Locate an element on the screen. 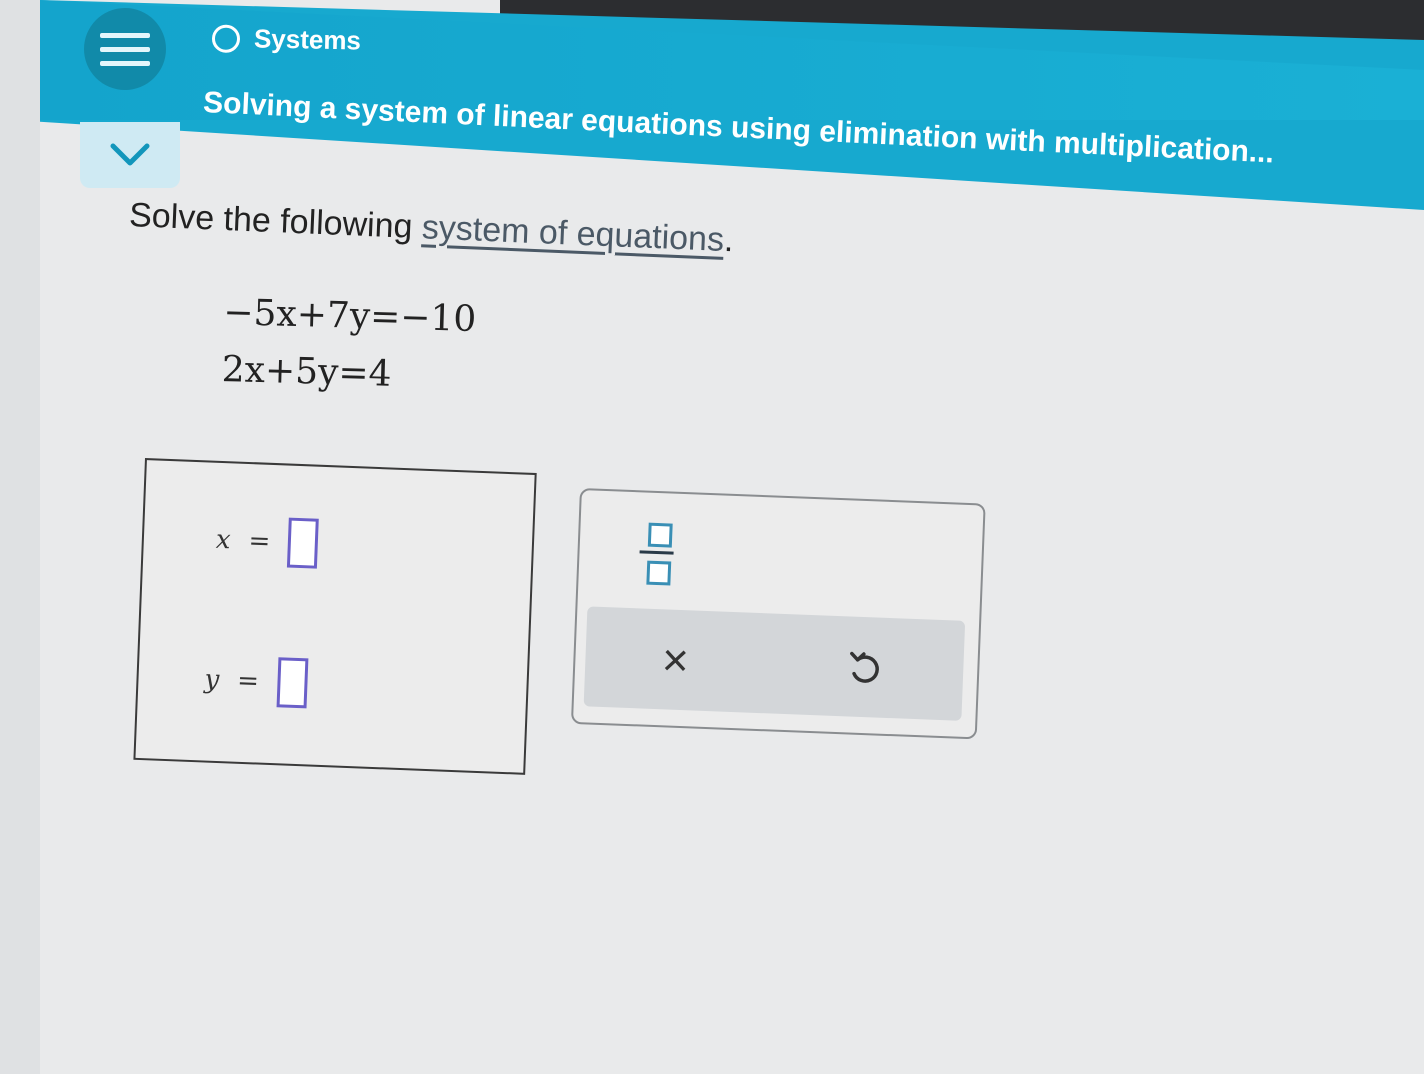 This screenshot has height=1074, width=1424. undo-button is located at coordinates (865, 667).